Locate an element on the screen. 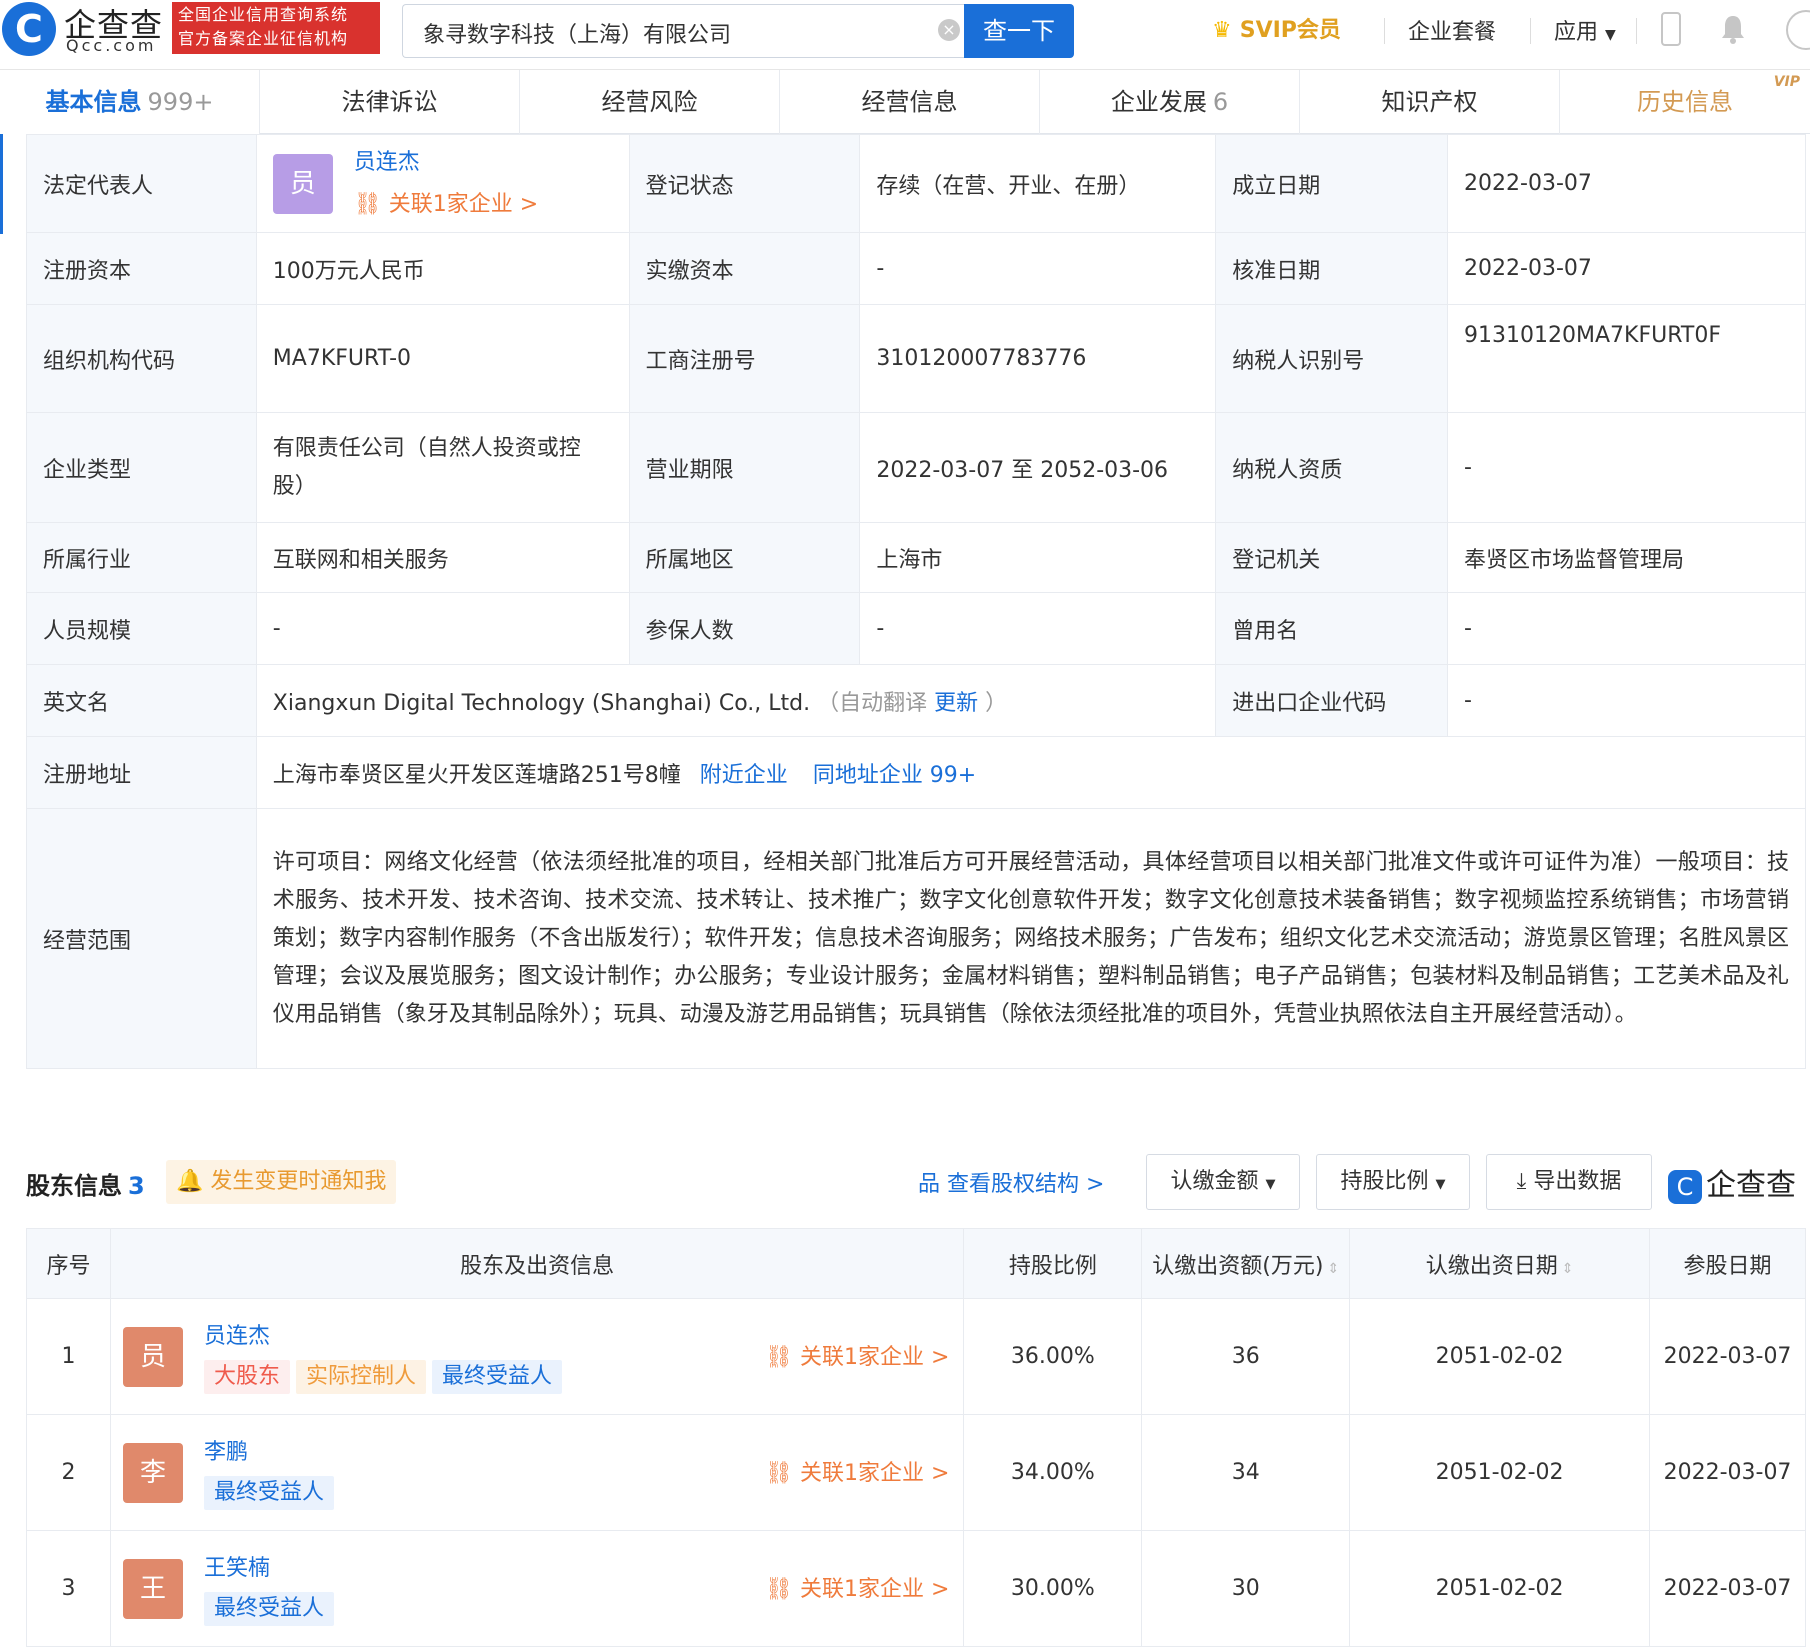  col-ratio: 持股比例 is located at coordinates (1053, 1263).